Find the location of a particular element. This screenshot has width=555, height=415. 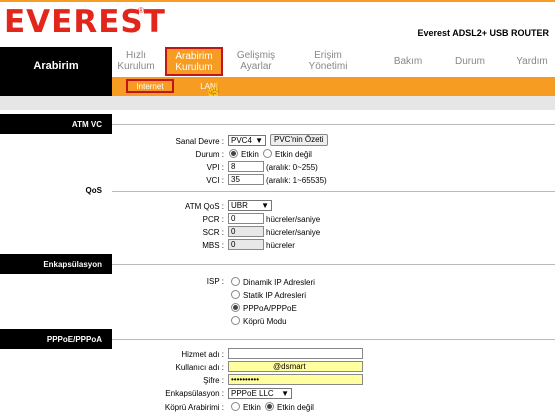

mbs-label: MBS : is located at coordinates (213, 245).